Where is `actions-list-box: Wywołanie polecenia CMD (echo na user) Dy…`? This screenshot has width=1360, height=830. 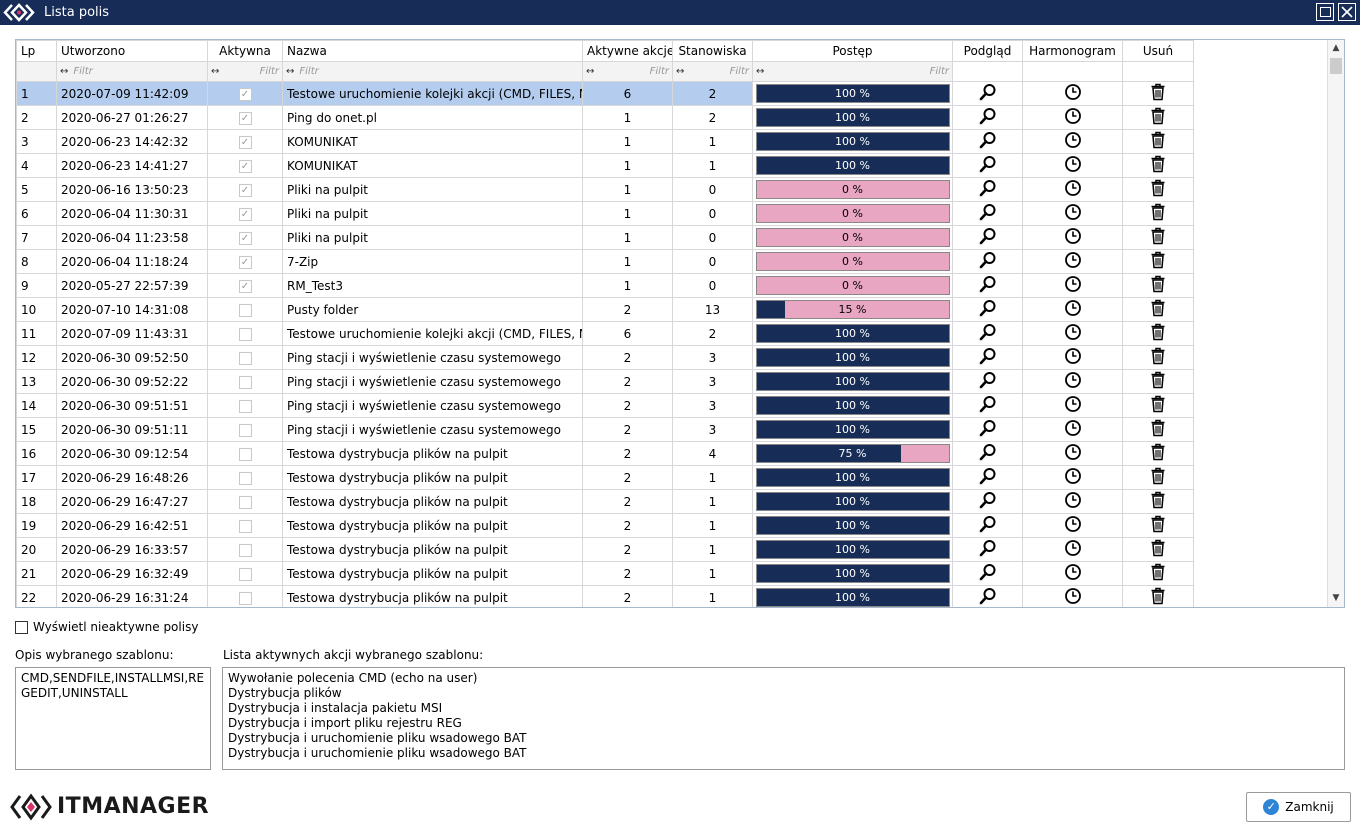 actions-list-box: Wywołanie polecenia CMD (echo na user) Dy… is located at coordinates (783, 718).